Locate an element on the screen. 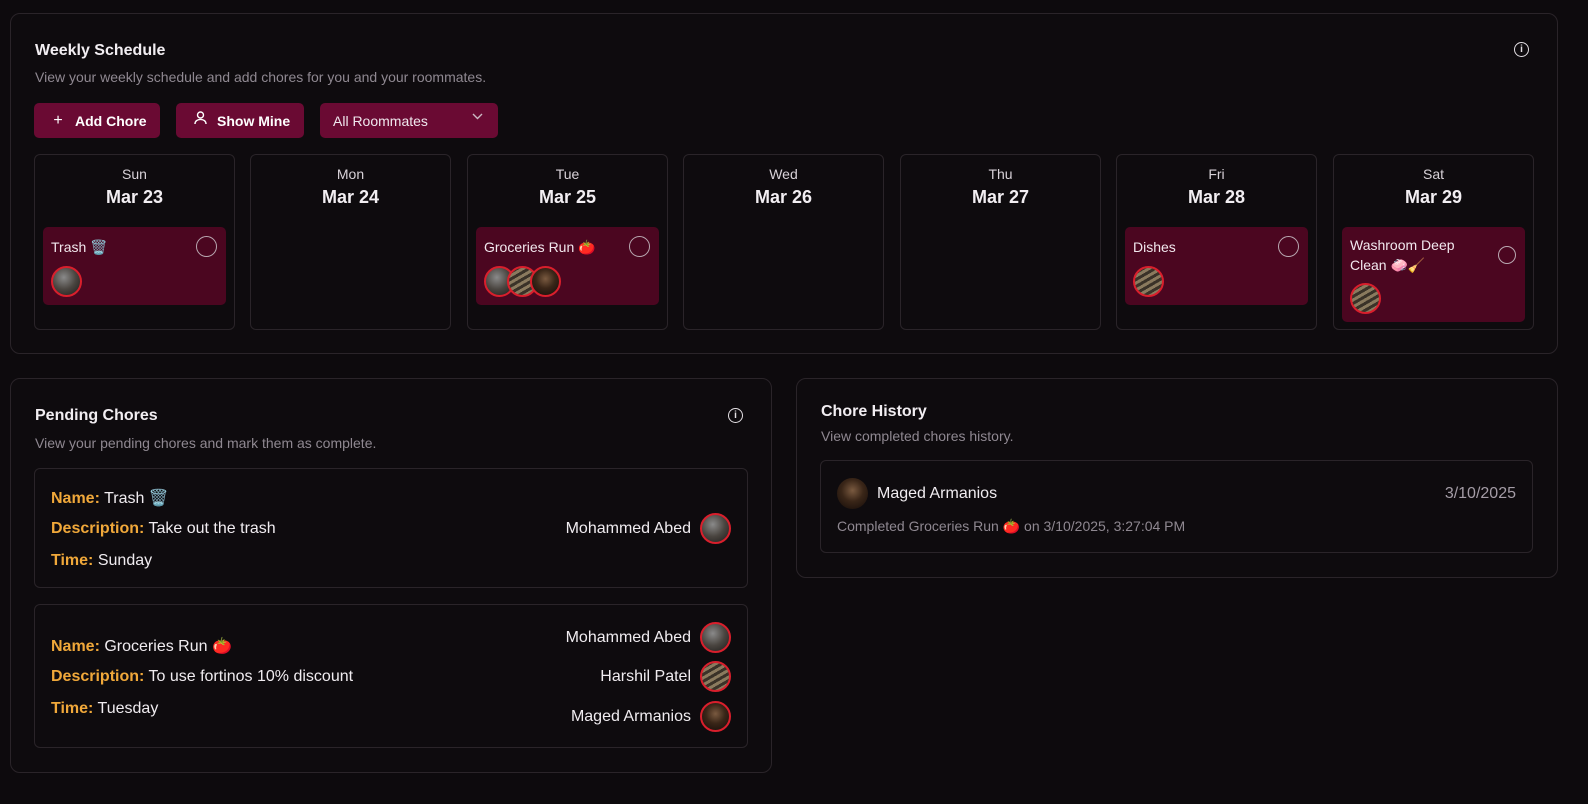 This screenshot has height=804, width=1588. chore-card: Dishes is located at coordinates (1216, 266).